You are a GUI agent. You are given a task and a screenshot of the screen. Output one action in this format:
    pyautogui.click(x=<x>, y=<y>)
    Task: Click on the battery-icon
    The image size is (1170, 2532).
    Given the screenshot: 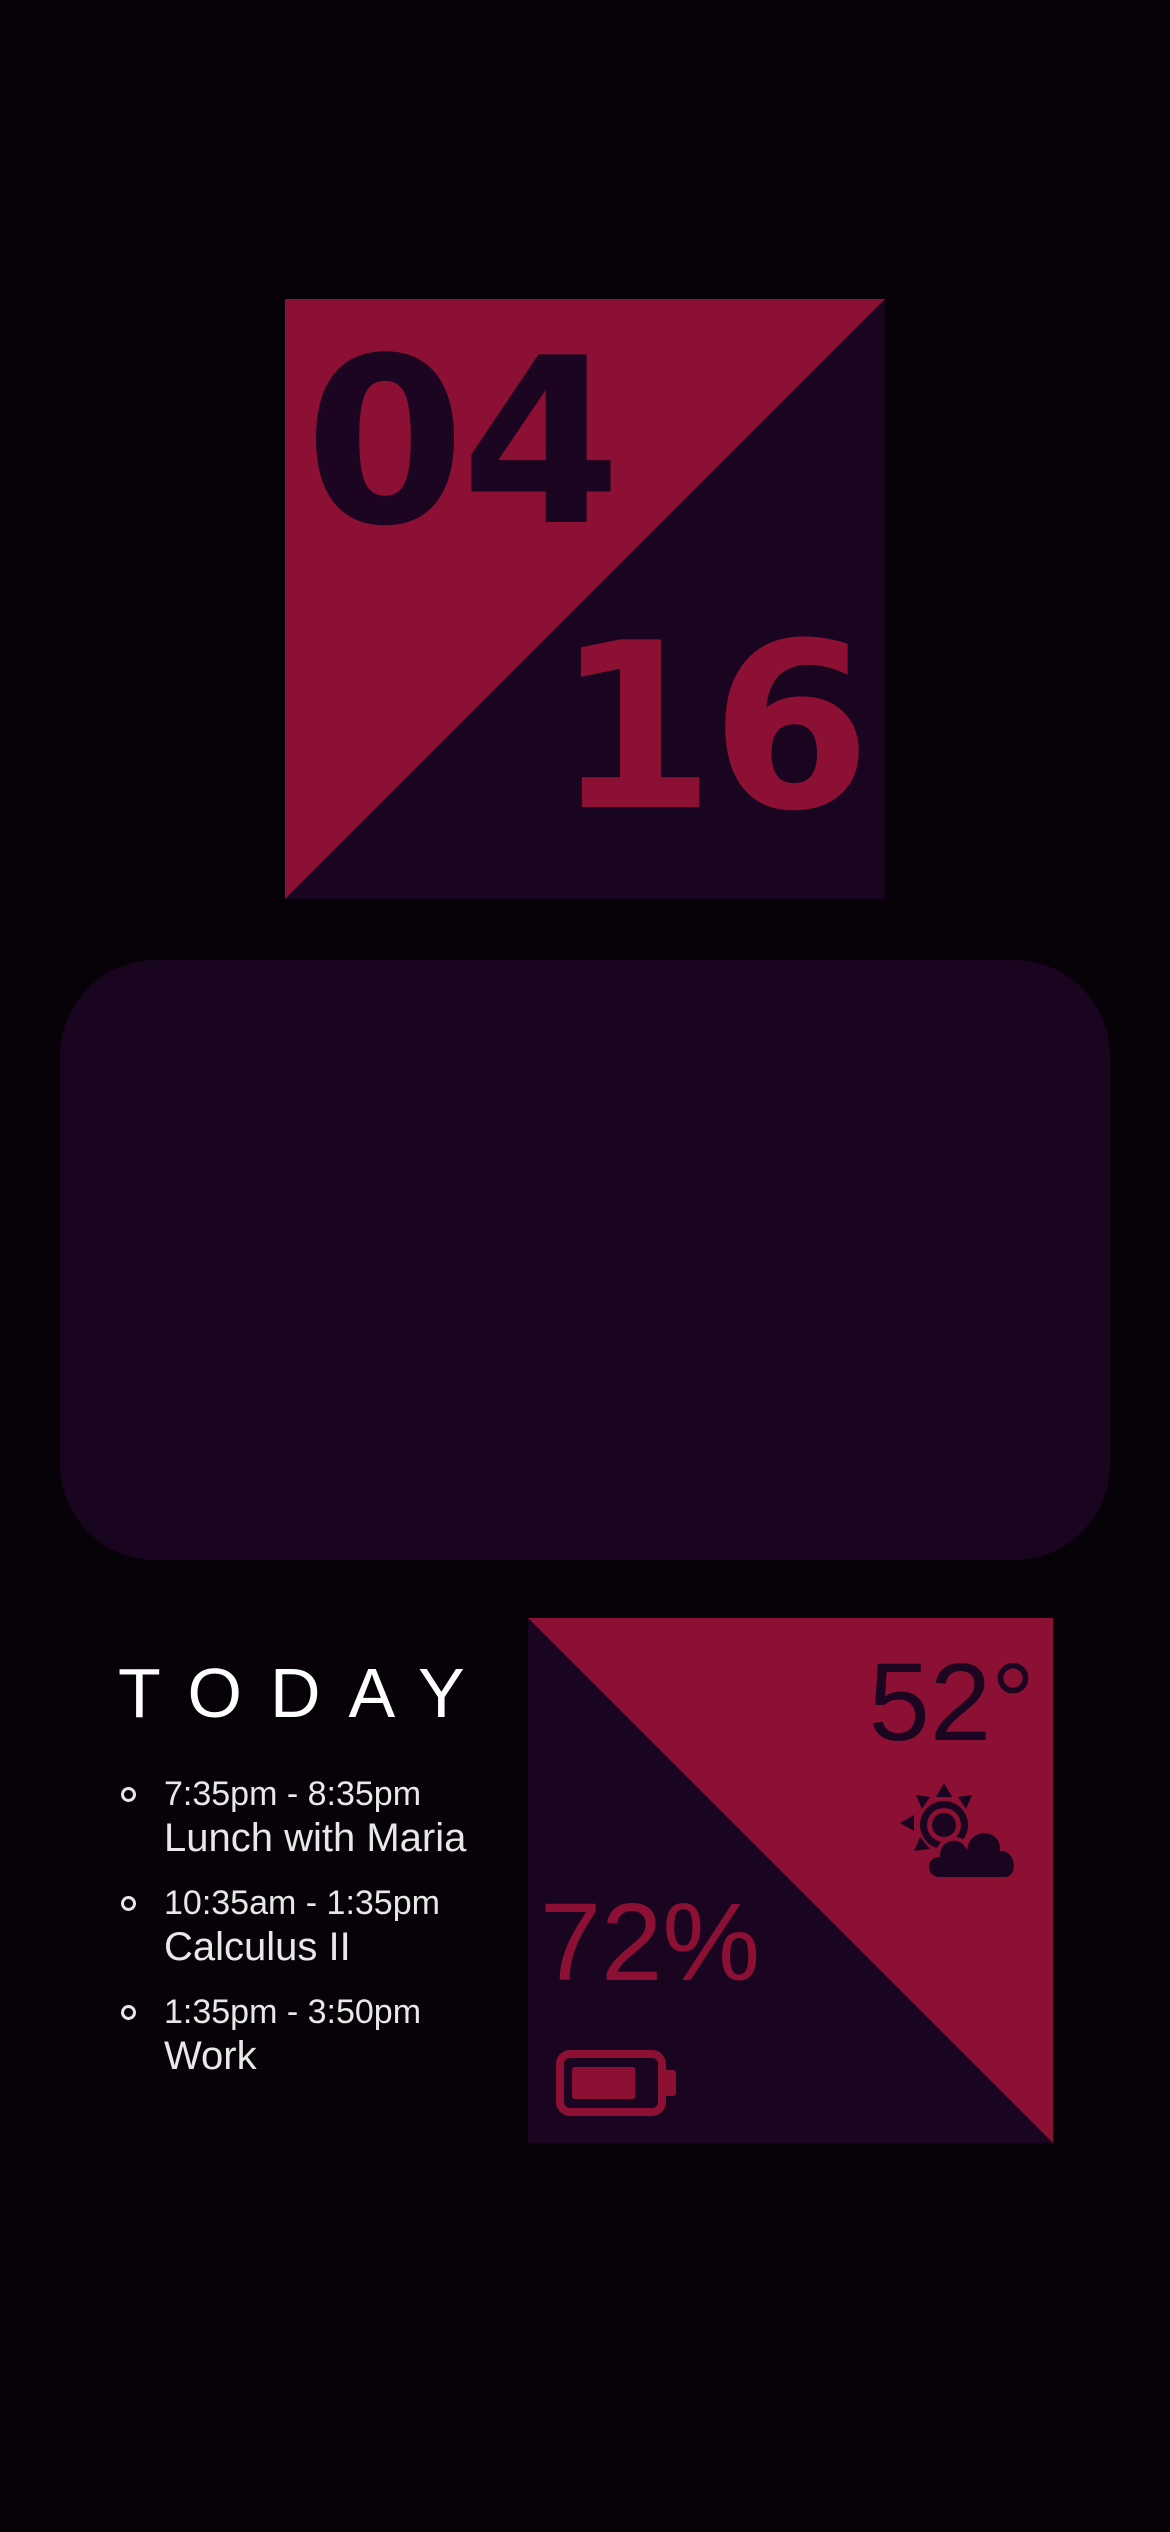 What is the action you would take?
    pyautogui.click(x=616, y=2083)
    